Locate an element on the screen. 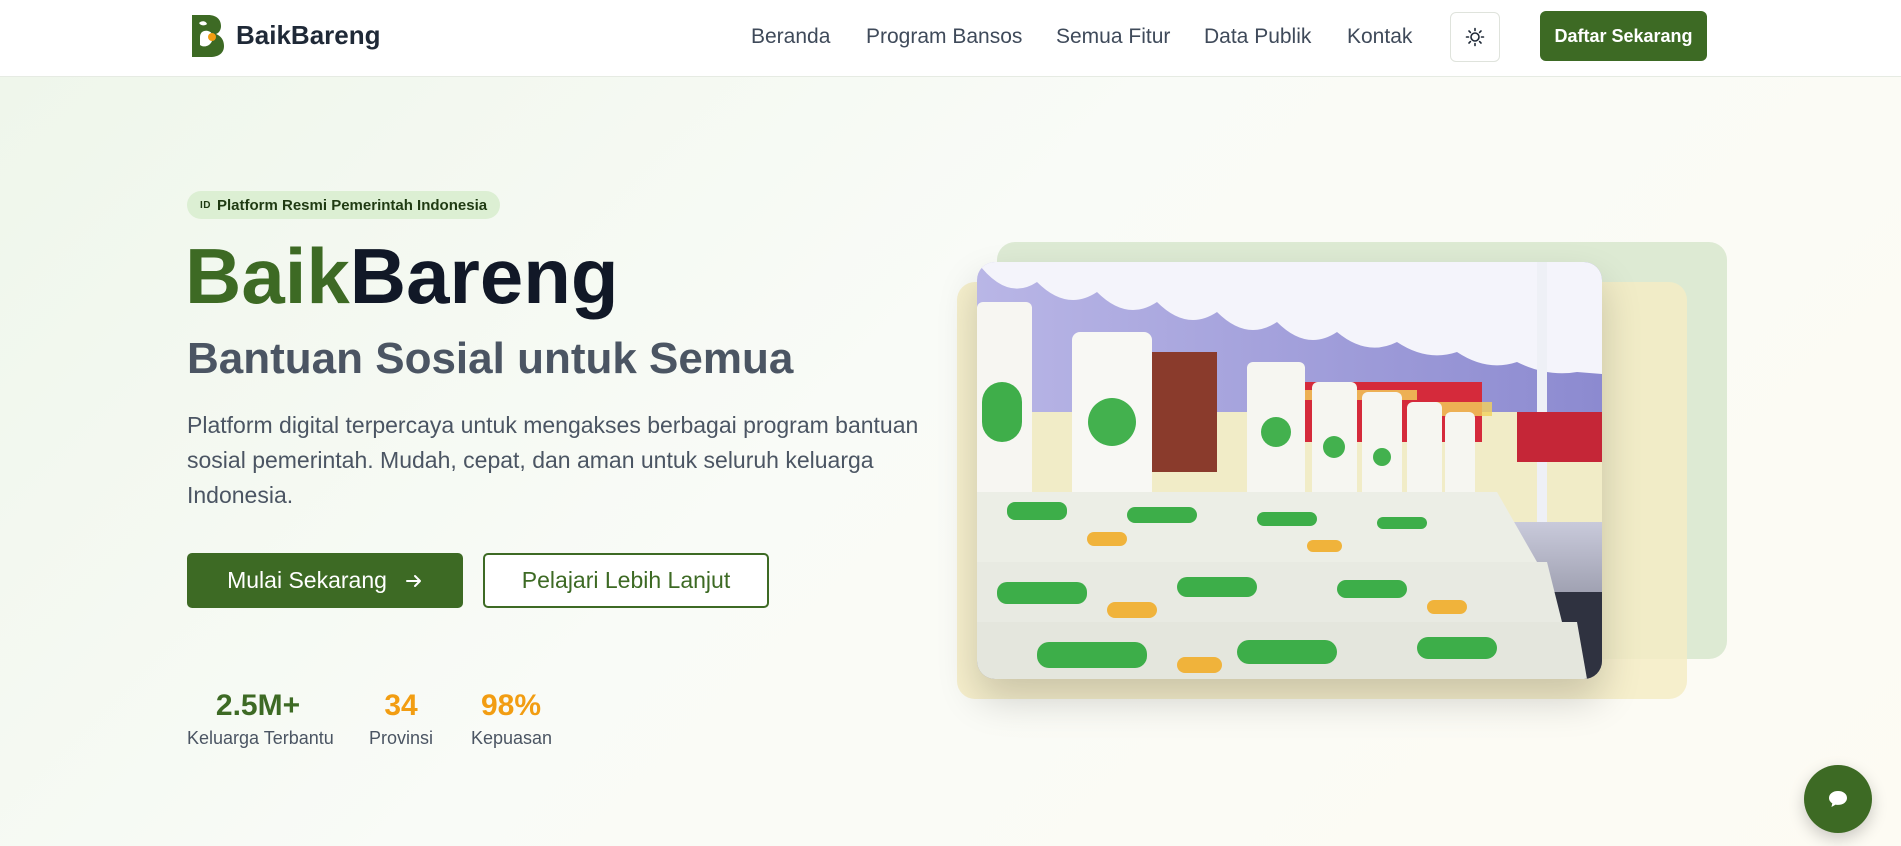 Image resolution: width=1901 pixels, height=846 pixels. stat-label: Kepuasan is located at coordinates (512, 738).